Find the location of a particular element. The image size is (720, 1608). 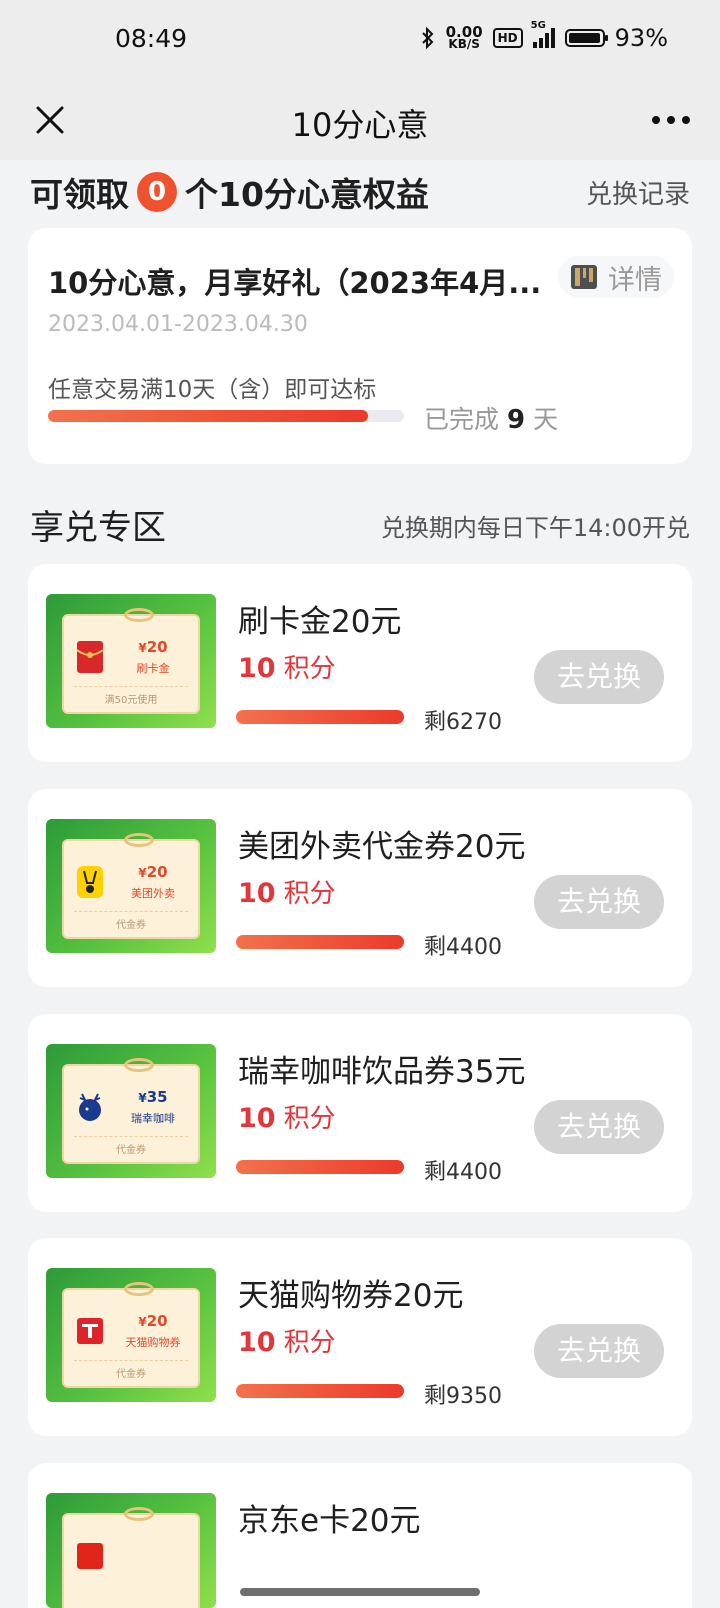

home-indicator is located at coordinates (360, 1592).